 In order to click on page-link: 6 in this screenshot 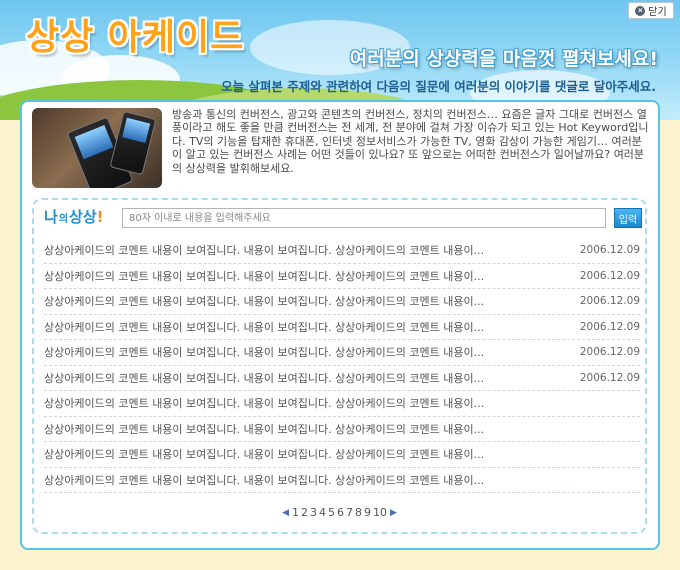, I will do `click(340, 512)`.